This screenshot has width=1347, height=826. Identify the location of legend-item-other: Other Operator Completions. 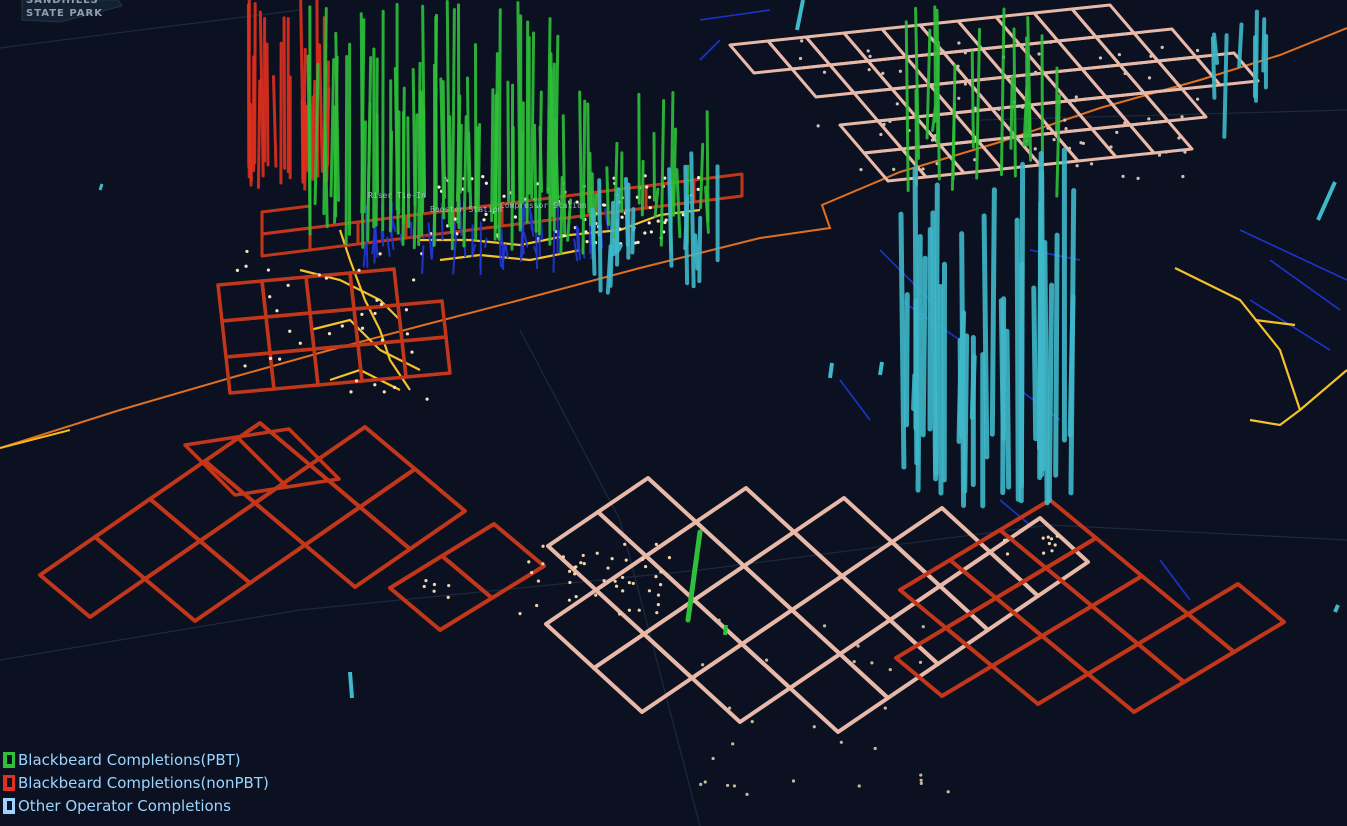
(136, 805).